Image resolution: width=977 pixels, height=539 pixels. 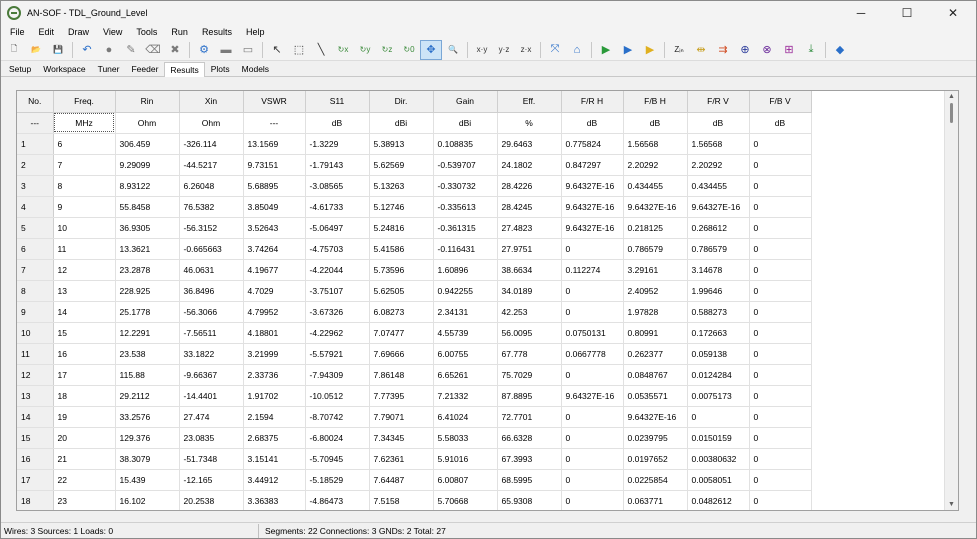 What do you see at coordinates (211, 396) in the screenshot?
I see `table-cell: -14.4401` at bounding box center [211, 396].